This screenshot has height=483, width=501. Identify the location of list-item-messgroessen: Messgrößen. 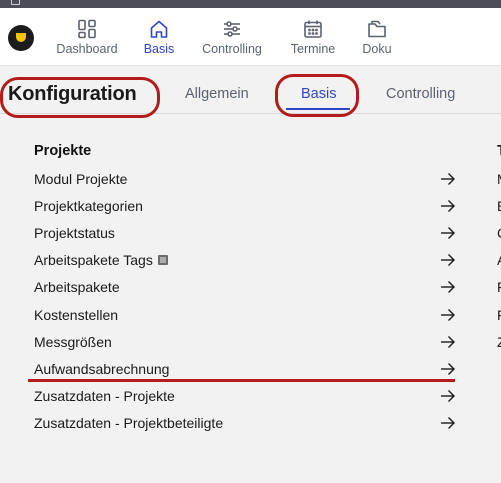
(245, 344).